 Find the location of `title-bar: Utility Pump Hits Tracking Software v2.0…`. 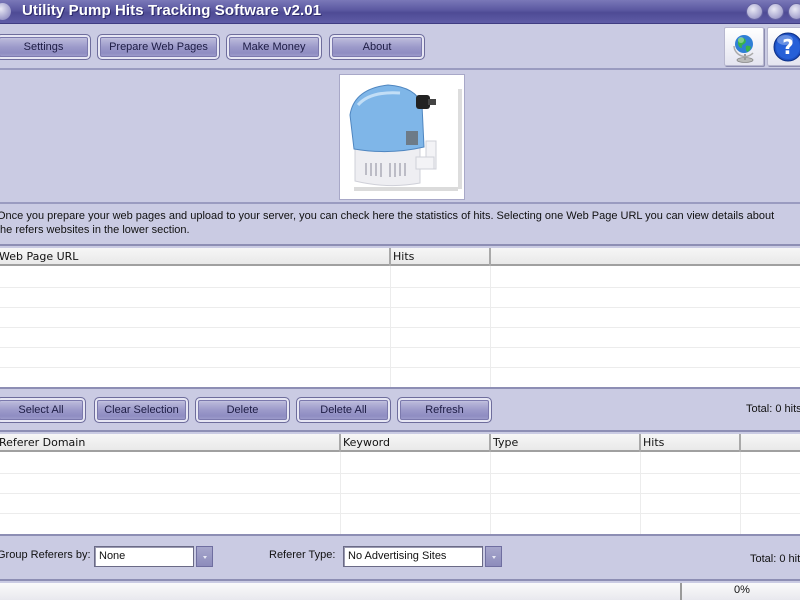

title-bar: Utility Pump Hits Tracking Software v2.0… is located at coordinates (400, 12).